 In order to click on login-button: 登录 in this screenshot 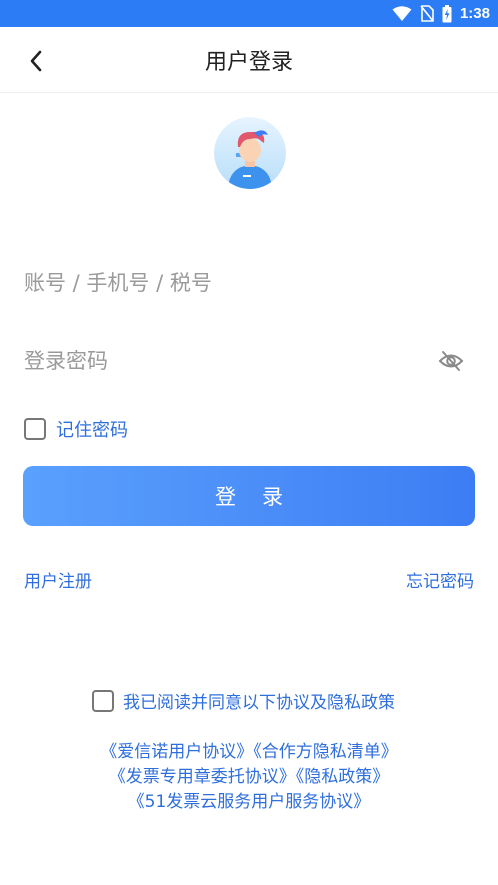, I will do `click(249, 496)`.